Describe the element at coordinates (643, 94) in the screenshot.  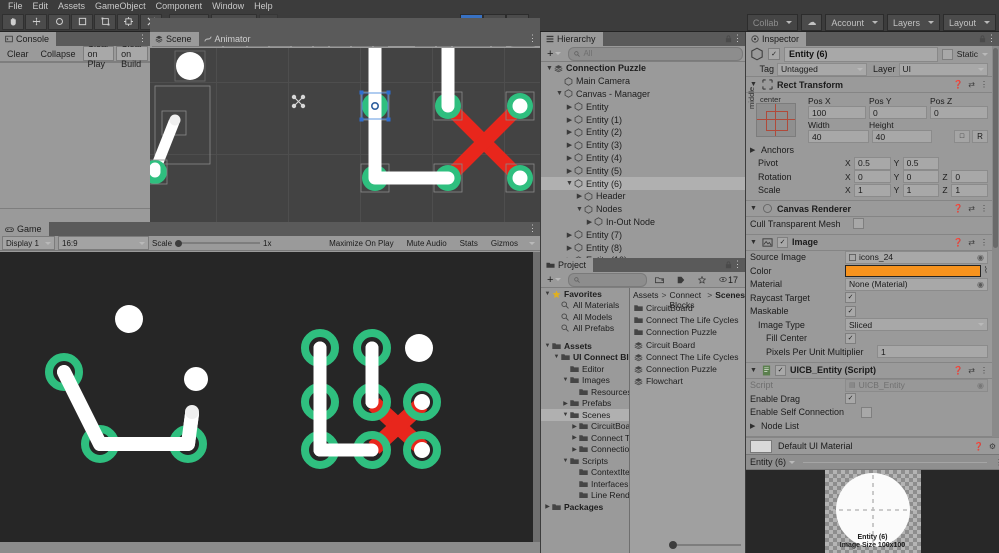
I see `hierarchy-item-canvas-manager: ▼ Canvas - Manager` at that location.